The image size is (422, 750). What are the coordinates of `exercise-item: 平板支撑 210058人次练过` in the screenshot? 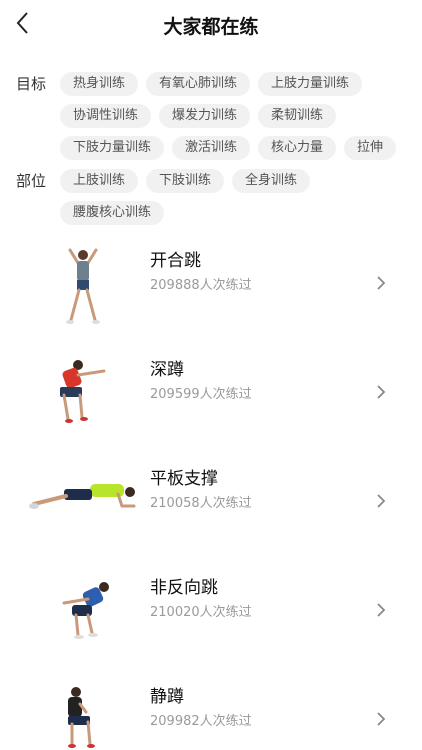 It's located at (211, 500).